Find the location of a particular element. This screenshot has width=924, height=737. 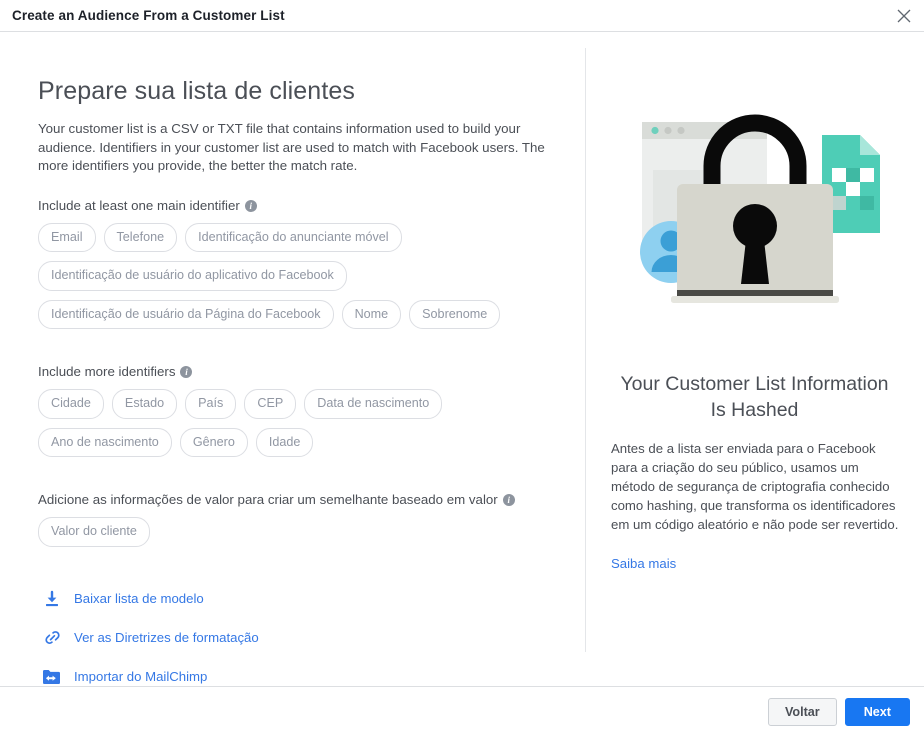

more-identifiers-label: Include more identifiers i is located at coordinates (311, 372).